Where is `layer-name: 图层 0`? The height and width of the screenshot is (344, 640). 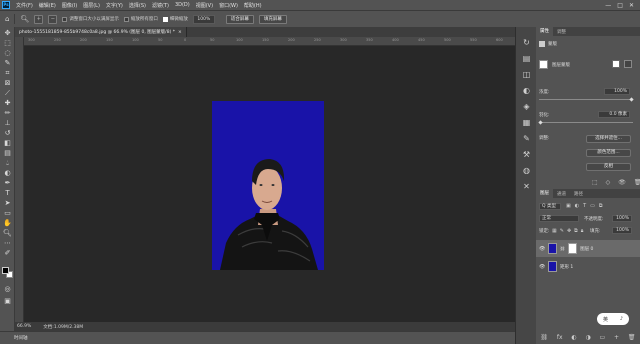
layer-name: 图层 0 is located at coordinates (586, 249).